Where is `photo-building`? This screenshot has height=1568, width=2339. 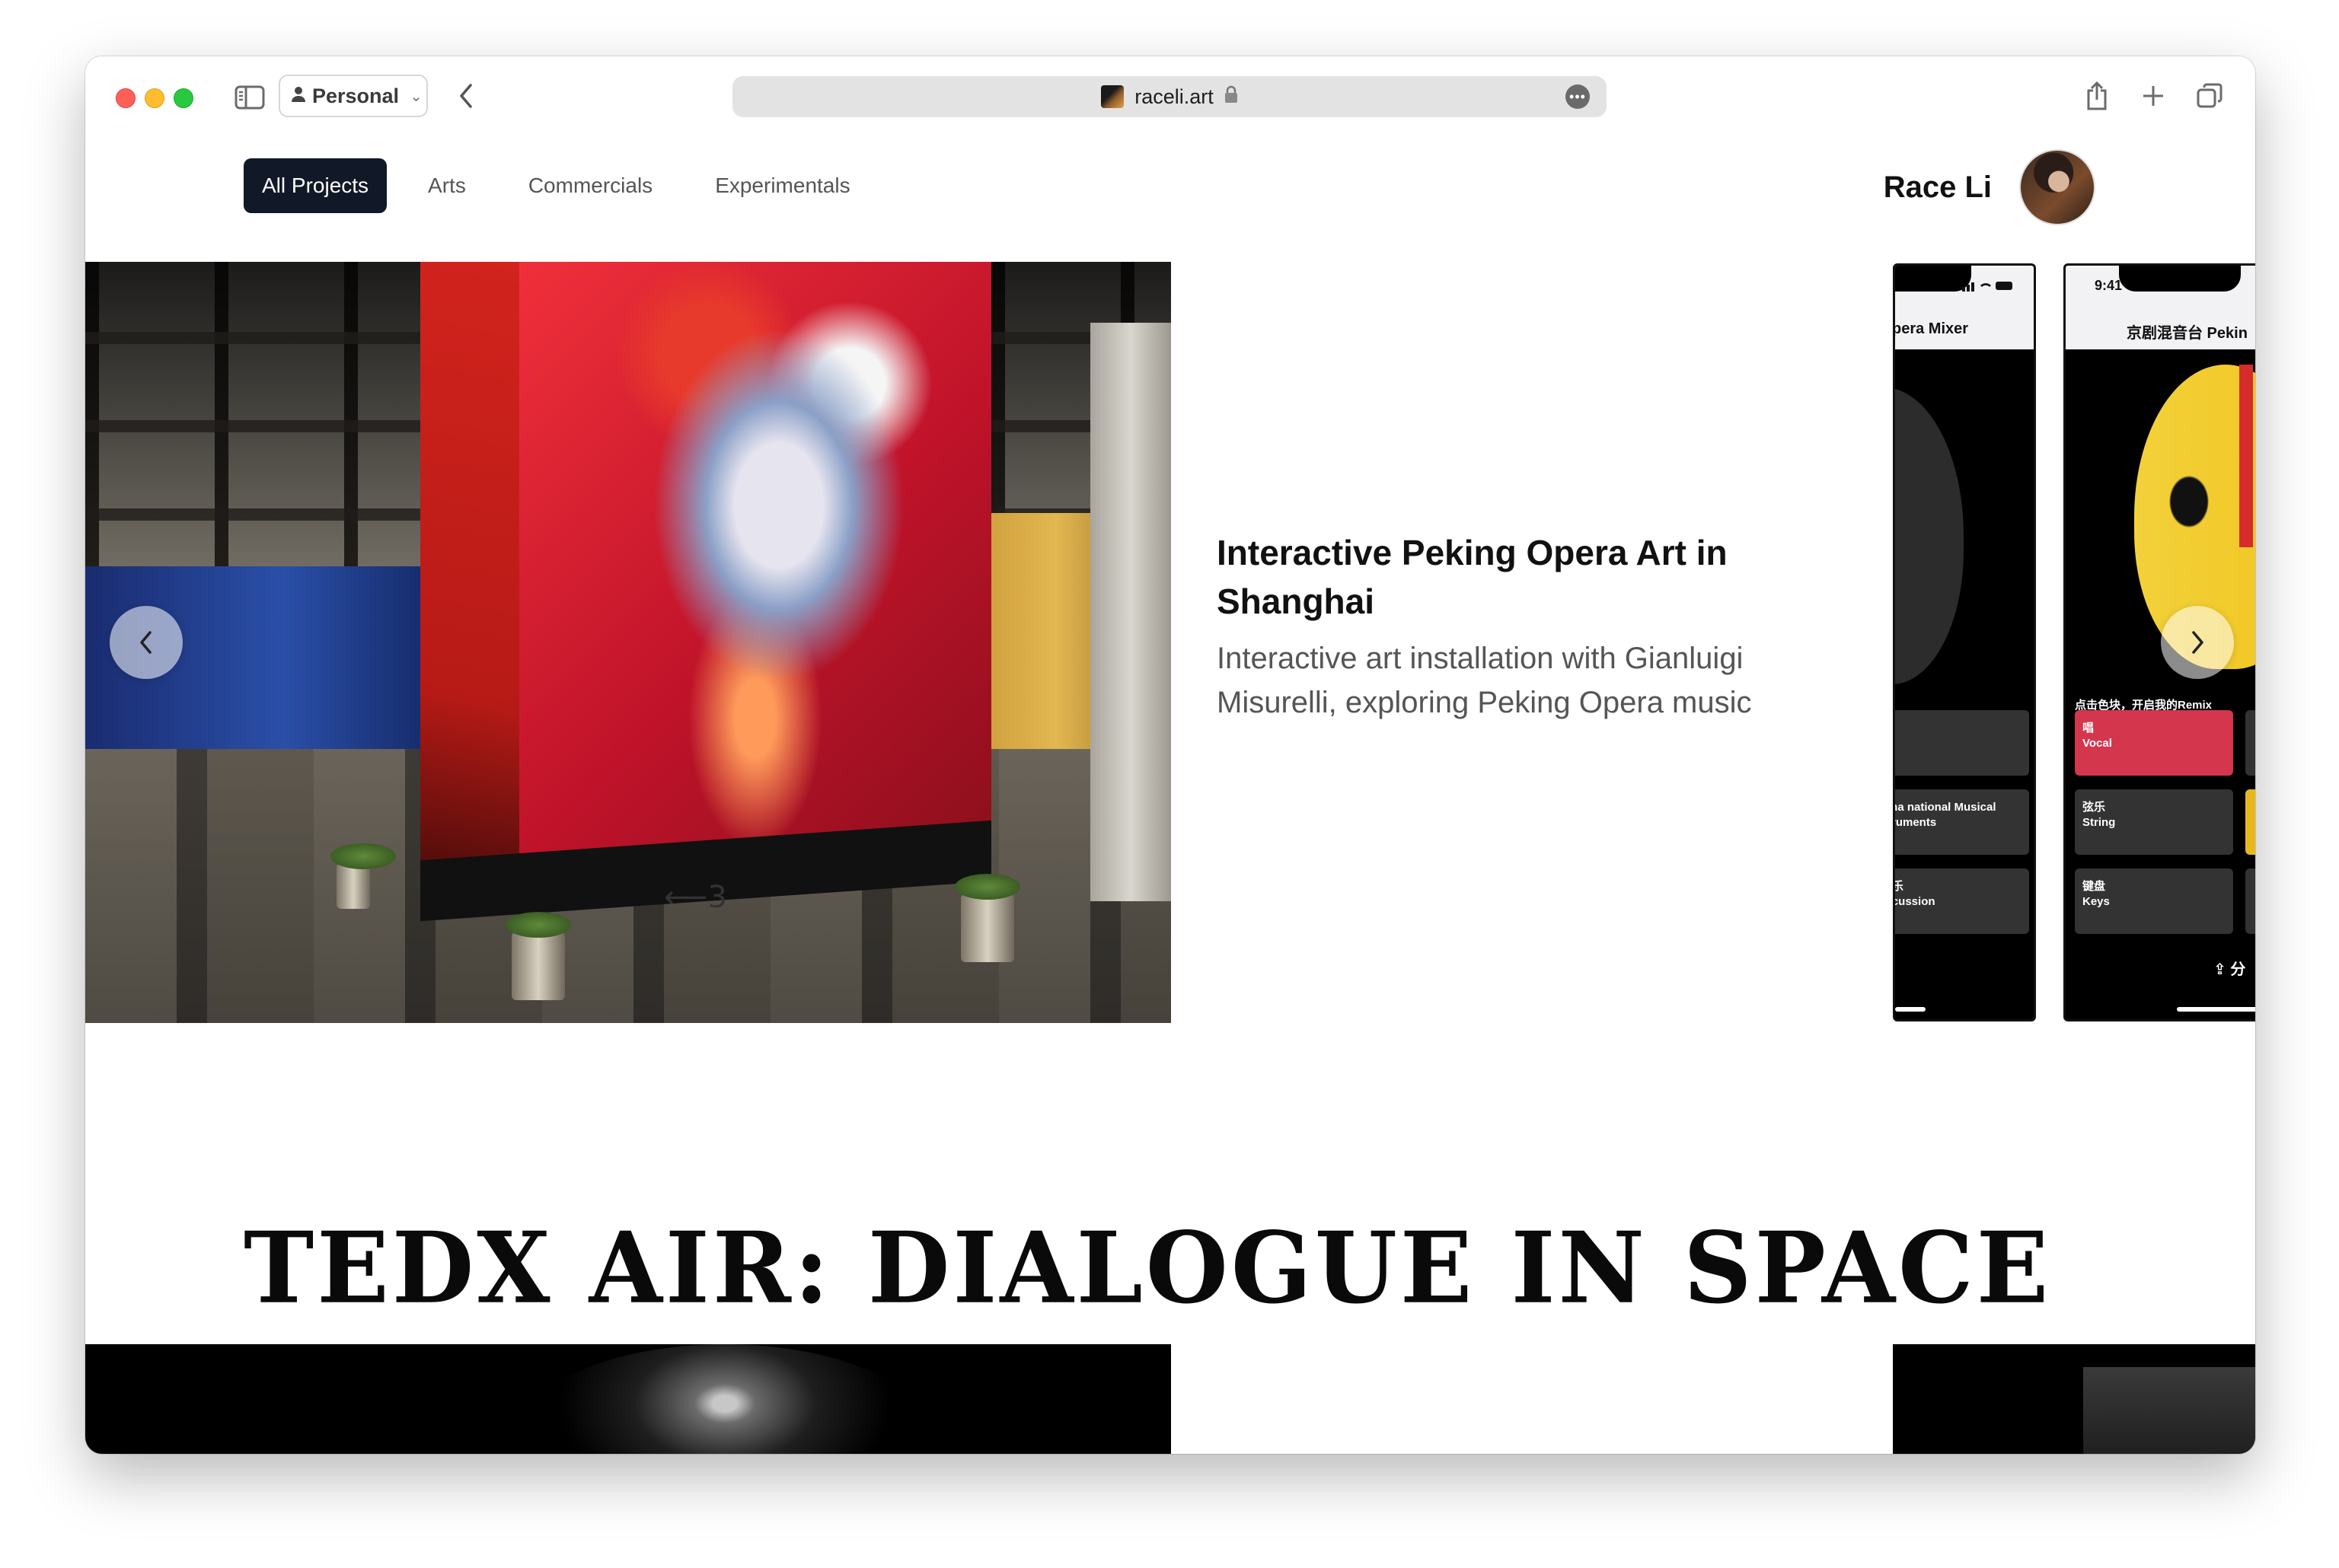 photo-building is located at coordinates (2169, 1410).